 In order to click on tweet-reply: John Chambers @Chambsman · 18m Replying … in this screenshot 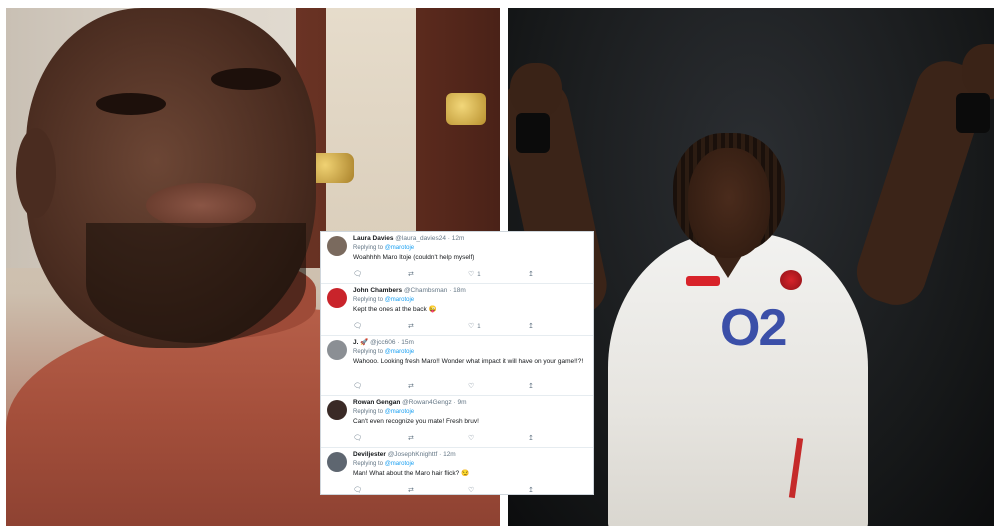, I will do `click(457, 310)`.